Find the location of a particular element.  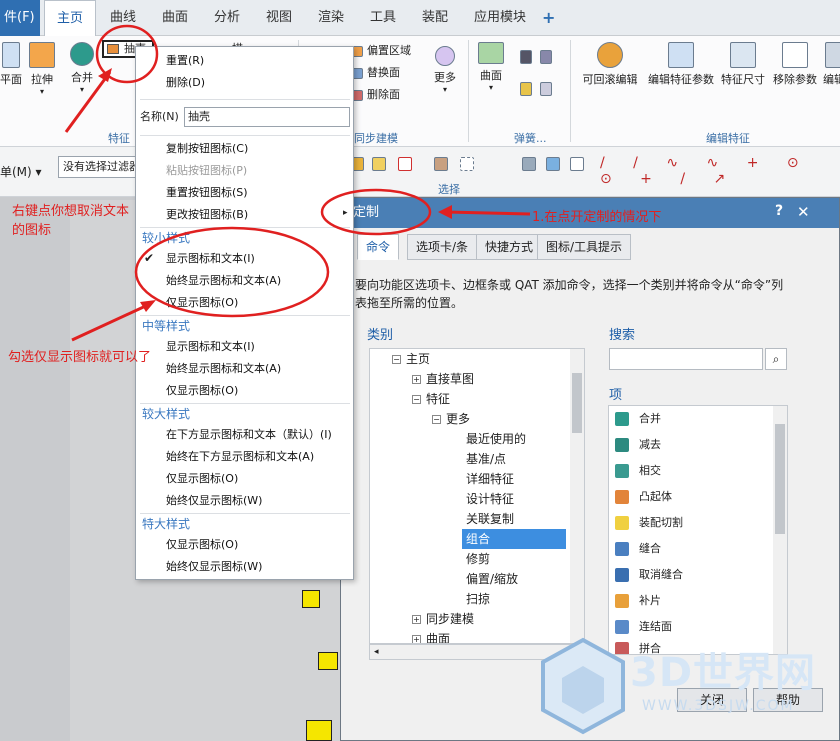

watermark-cube-logo is located at coordinates (583, 686).